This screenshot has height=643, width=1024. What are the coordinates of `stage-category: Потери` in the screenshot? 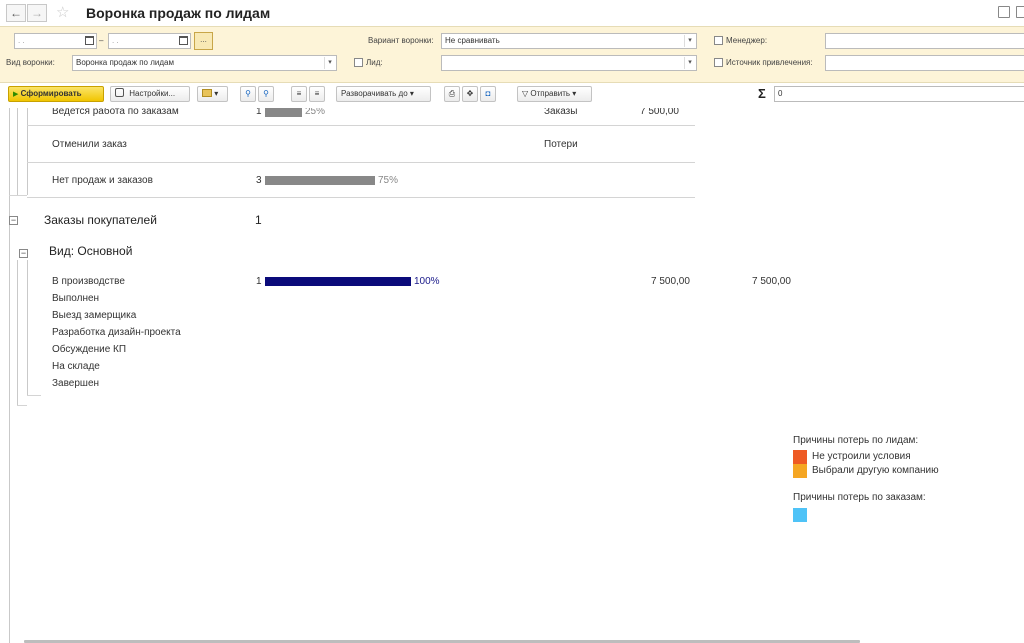 It's located at (561, 144).